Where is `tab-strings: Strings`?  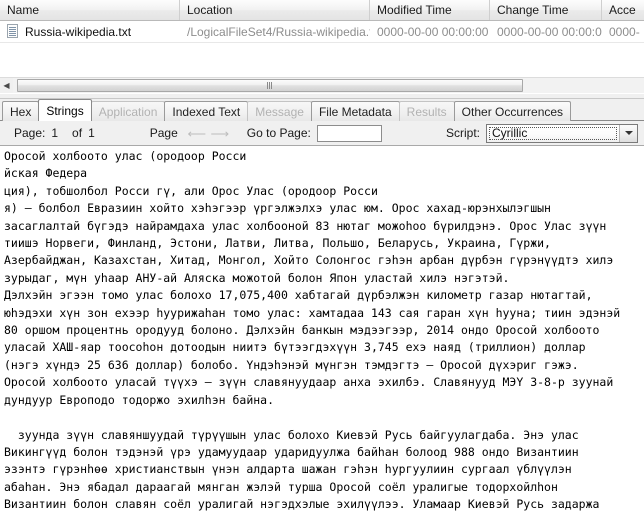 tab-strings: Strings is located at coordinates (65, 110).